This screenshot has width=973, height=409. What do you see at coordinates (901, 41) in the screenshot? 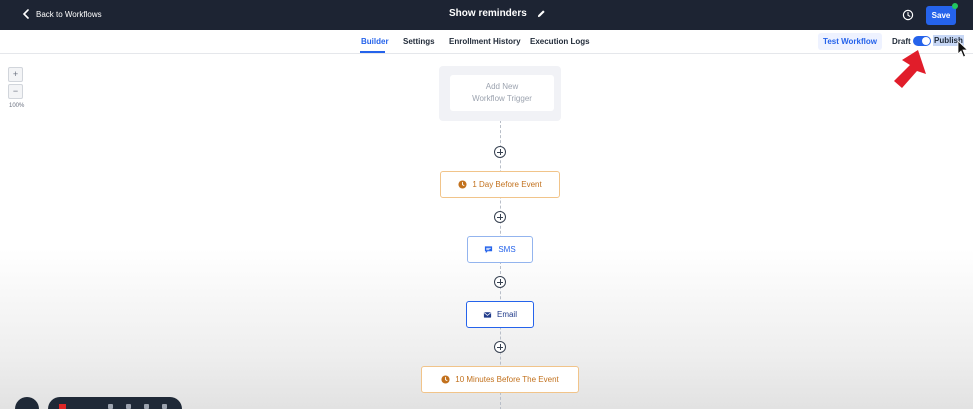
I see `draft-label: Draft` at bounding box center [901, 41].